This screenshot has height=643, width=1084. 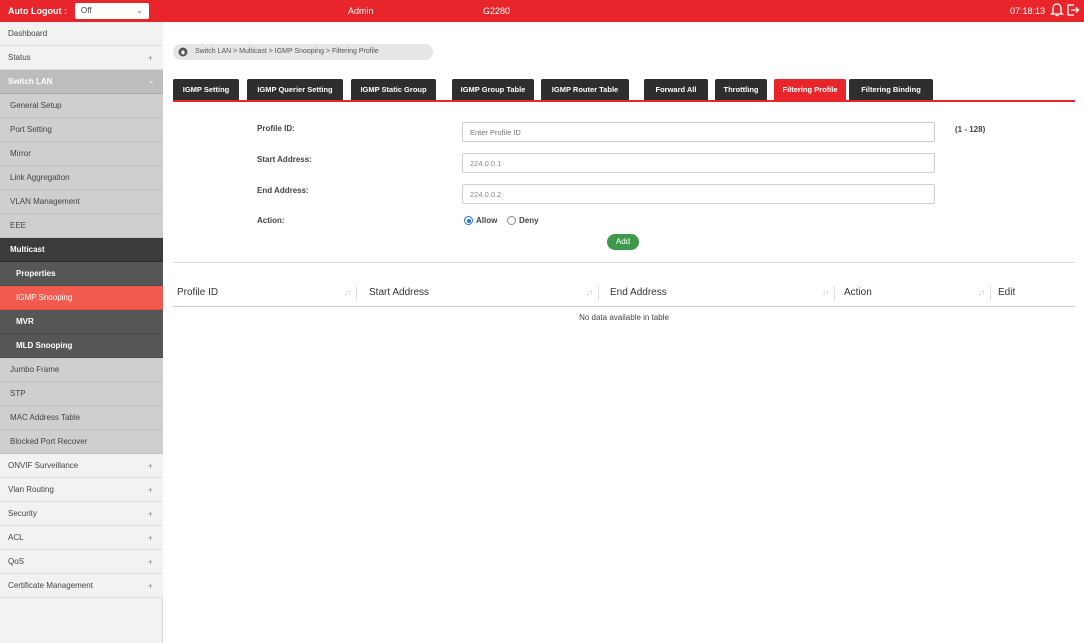 What do you see at coordinates (676, 89) in the screenshot?
I see `tab-forward-all: Forward All` at bounding box center [676, 89].